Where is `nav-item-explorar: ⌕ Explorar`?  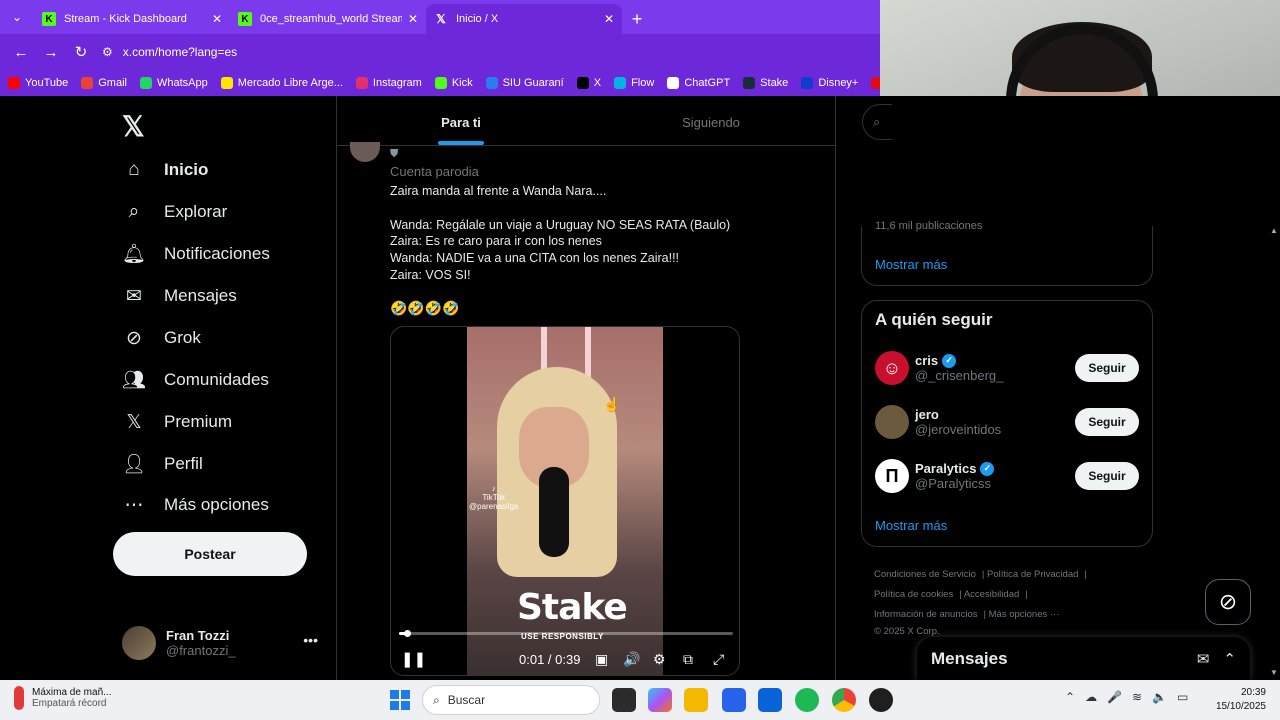
nav-item-explorar: ⌕ Explorar is located at coordinates (175, 212).